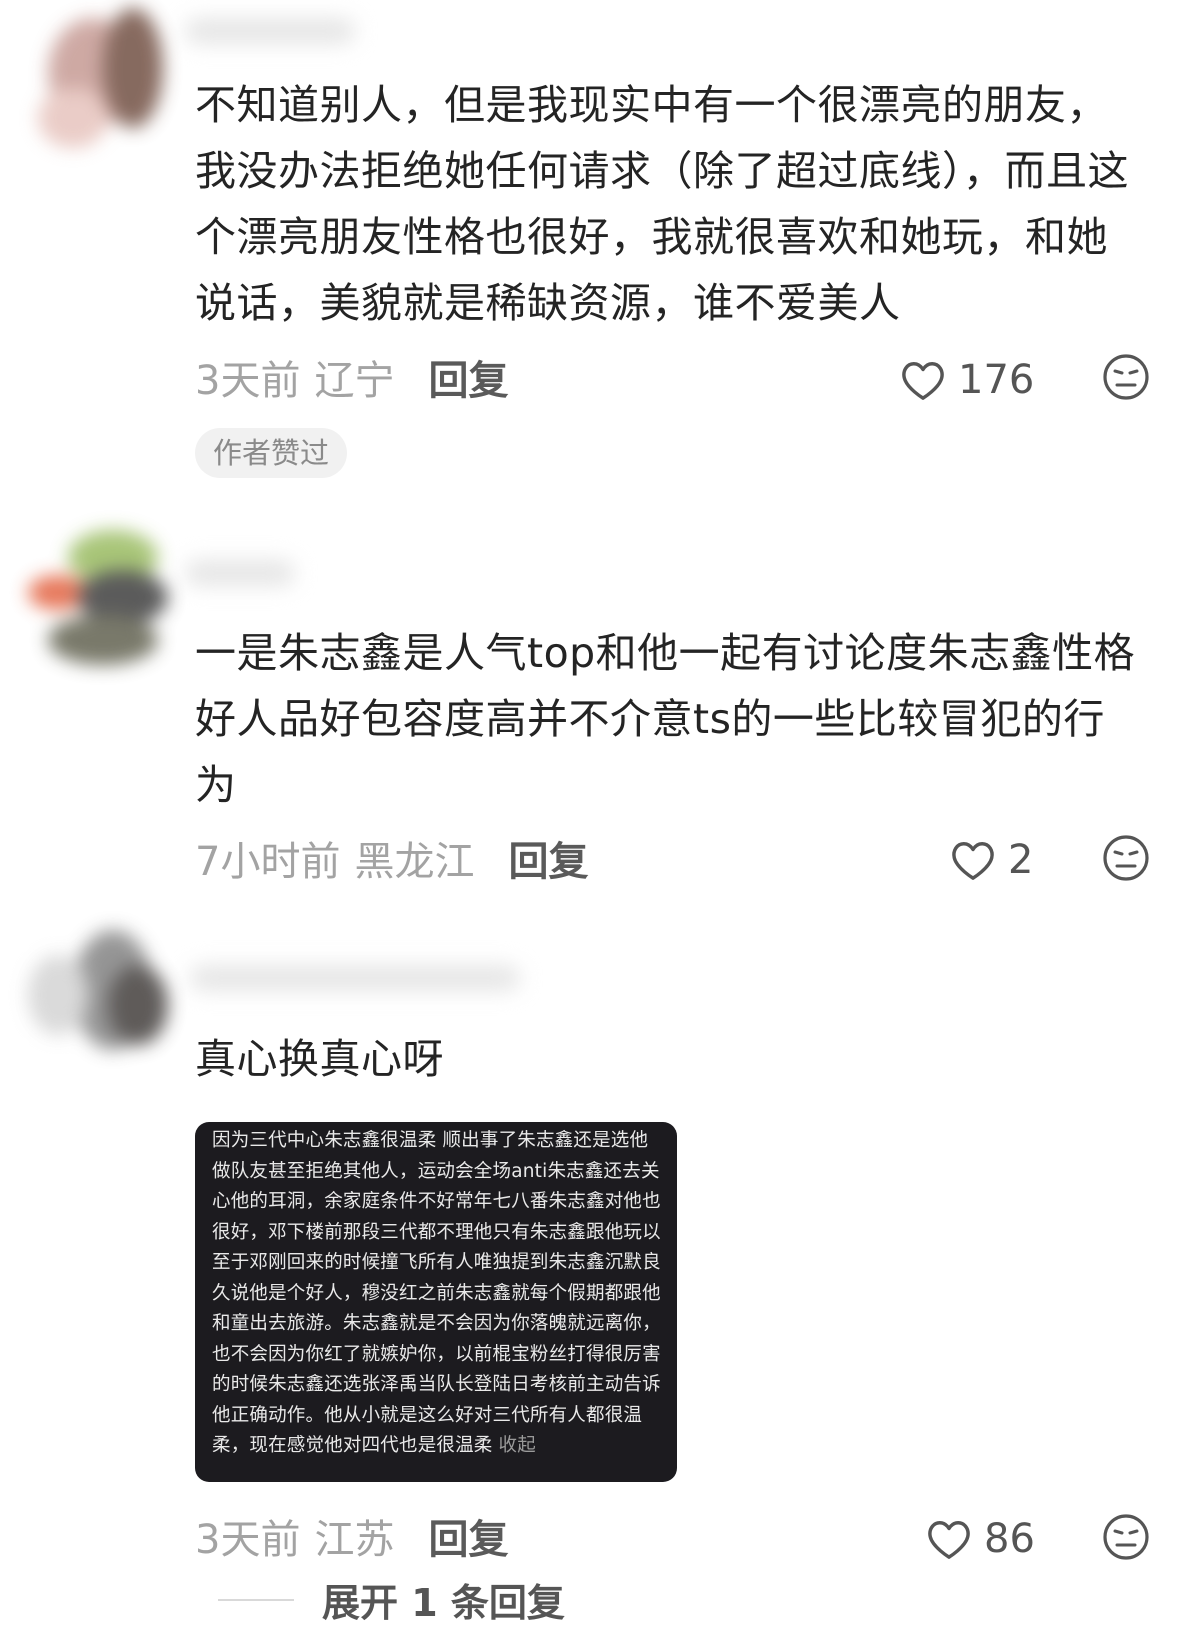 The image size is (1179, 1651). What do you see at coordinates (414, 862) in the screenshot?
I see `comment-location: 黑龙江` at bounding box center [414, 862].